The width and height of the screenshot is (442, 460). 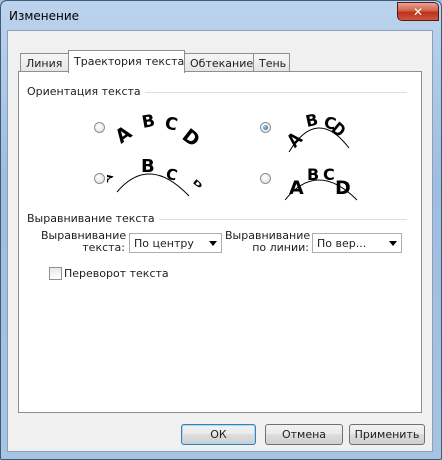 I want to click on orientation-sample-1: A B C D, so click(x=157, y=131).